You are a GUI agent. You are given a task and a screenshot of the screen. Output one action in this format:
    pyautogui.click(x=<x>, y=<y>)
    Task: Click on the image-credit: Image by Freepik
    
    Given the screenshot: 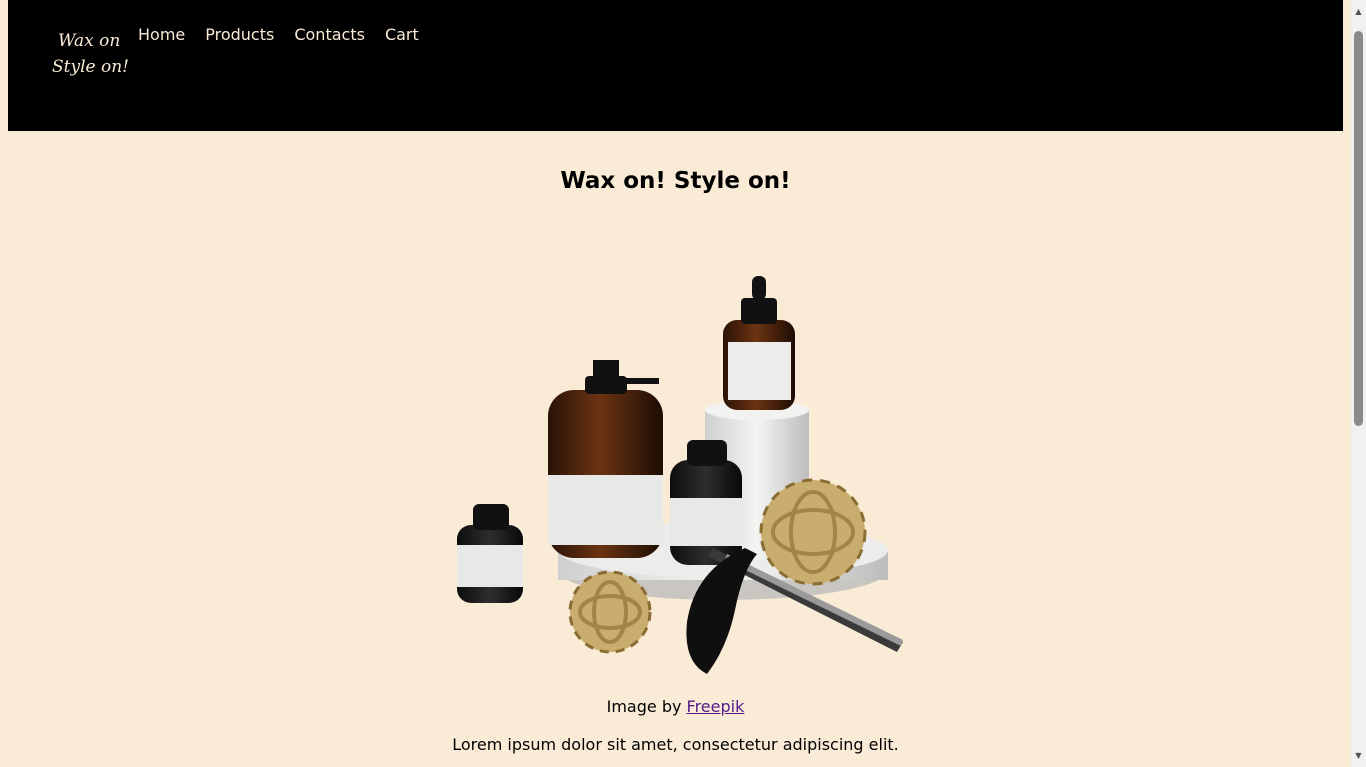 What is the action you would take?
    pyautogui.click(x=675, y=707)
    